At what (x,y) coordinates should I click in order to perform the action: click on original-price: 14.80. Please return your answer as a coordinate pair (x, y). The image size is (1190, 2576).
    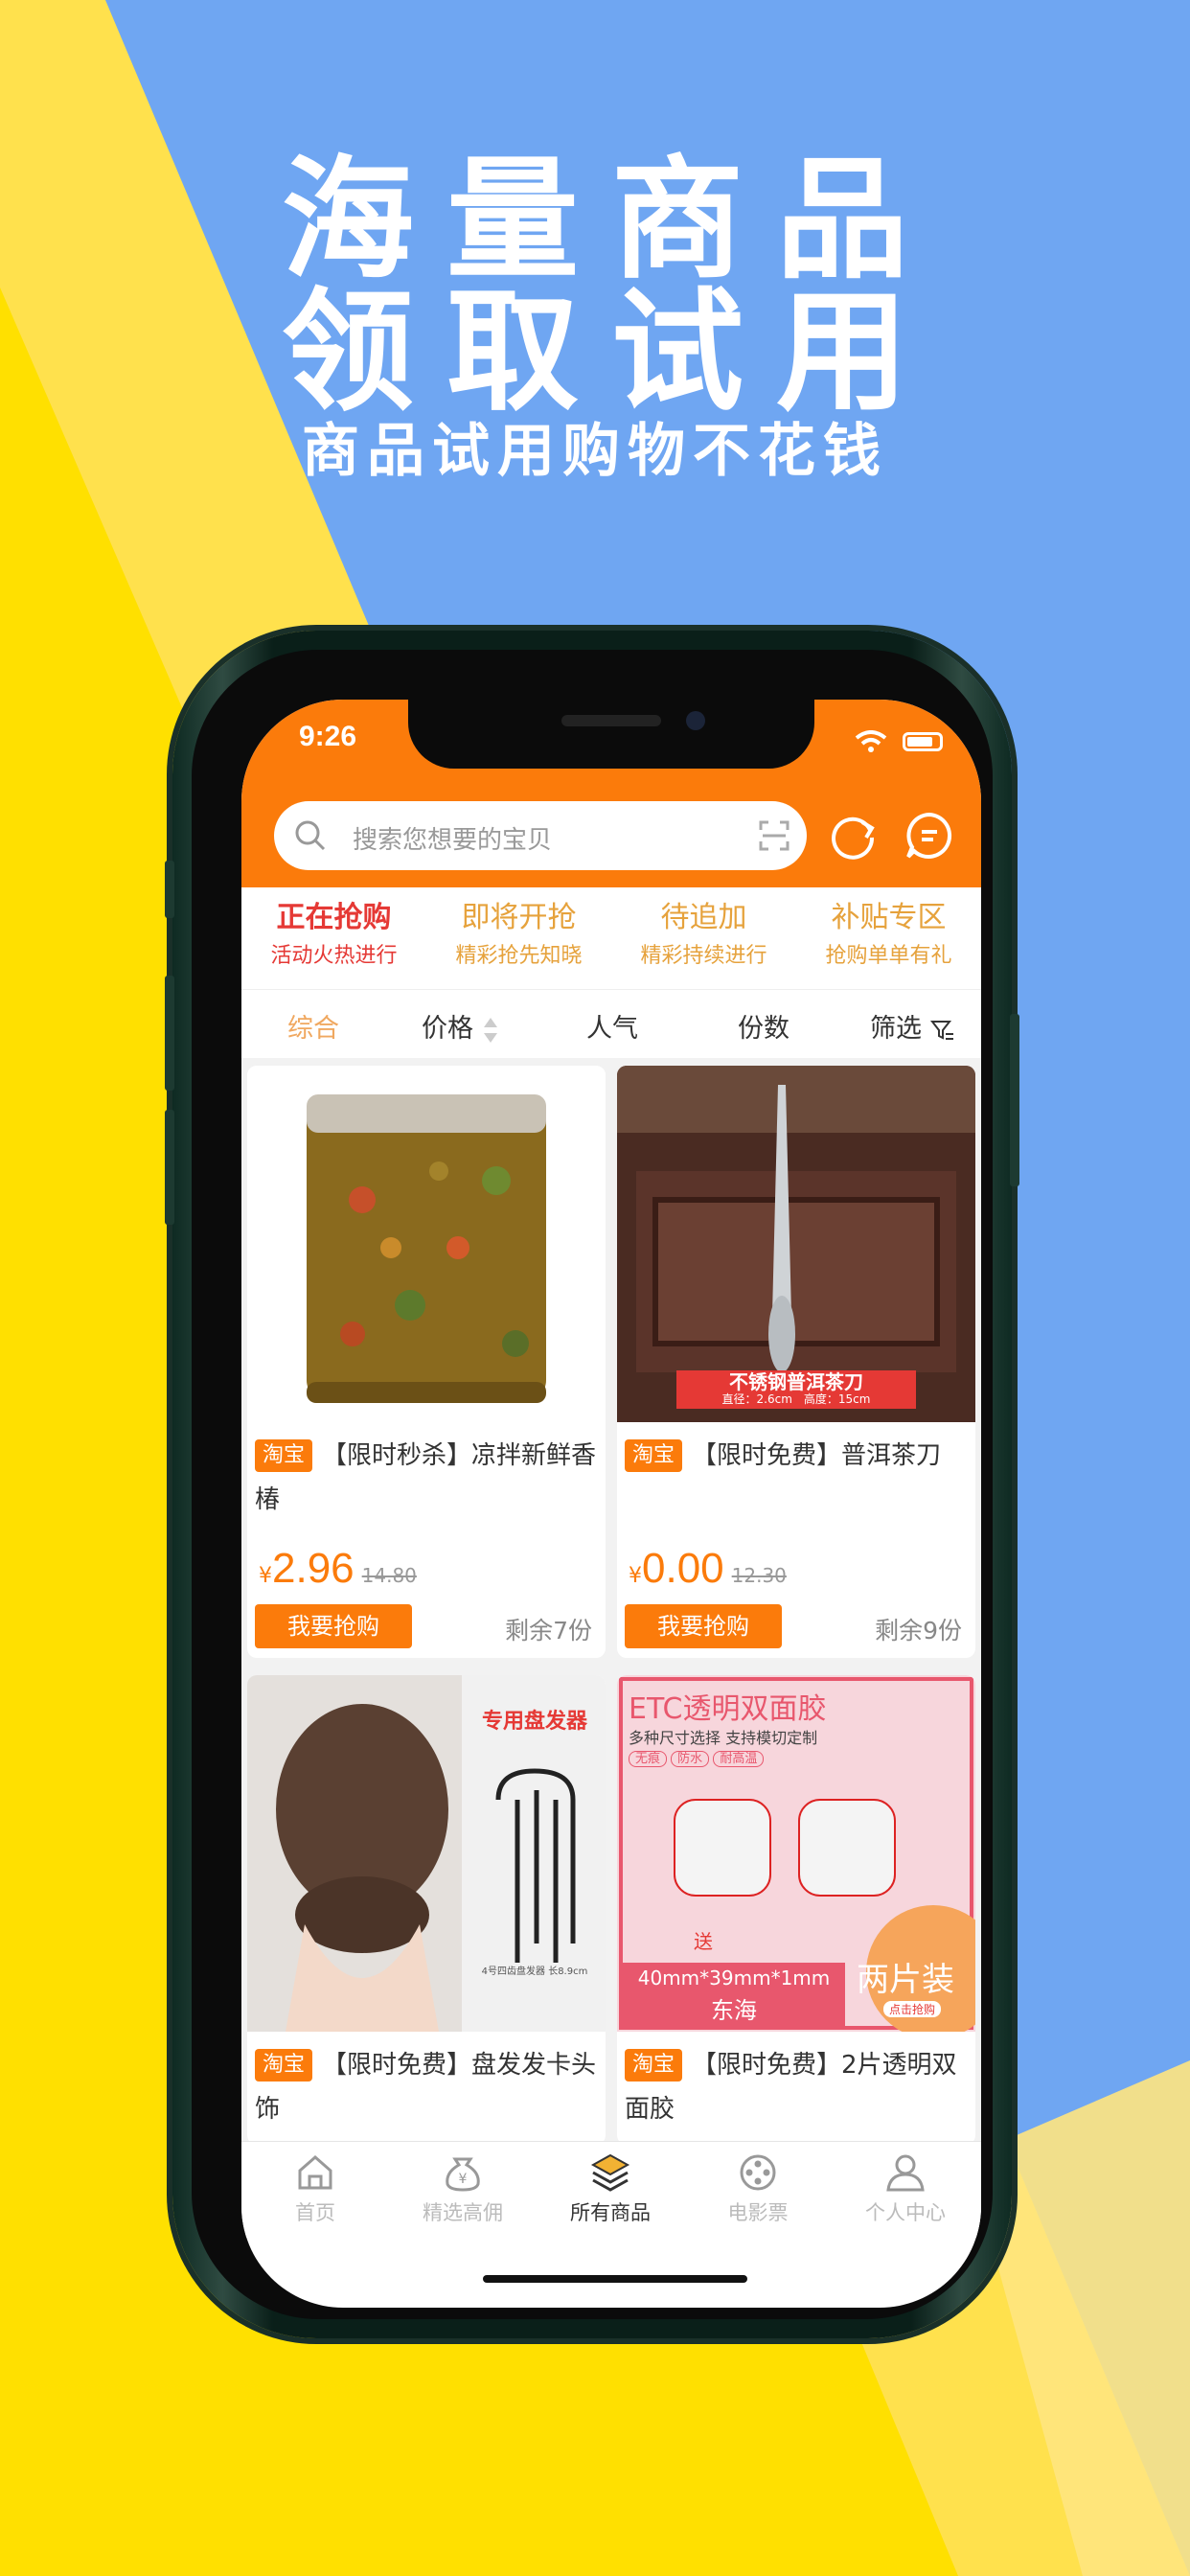
    Looking at the image, I should click on (389, 1575).